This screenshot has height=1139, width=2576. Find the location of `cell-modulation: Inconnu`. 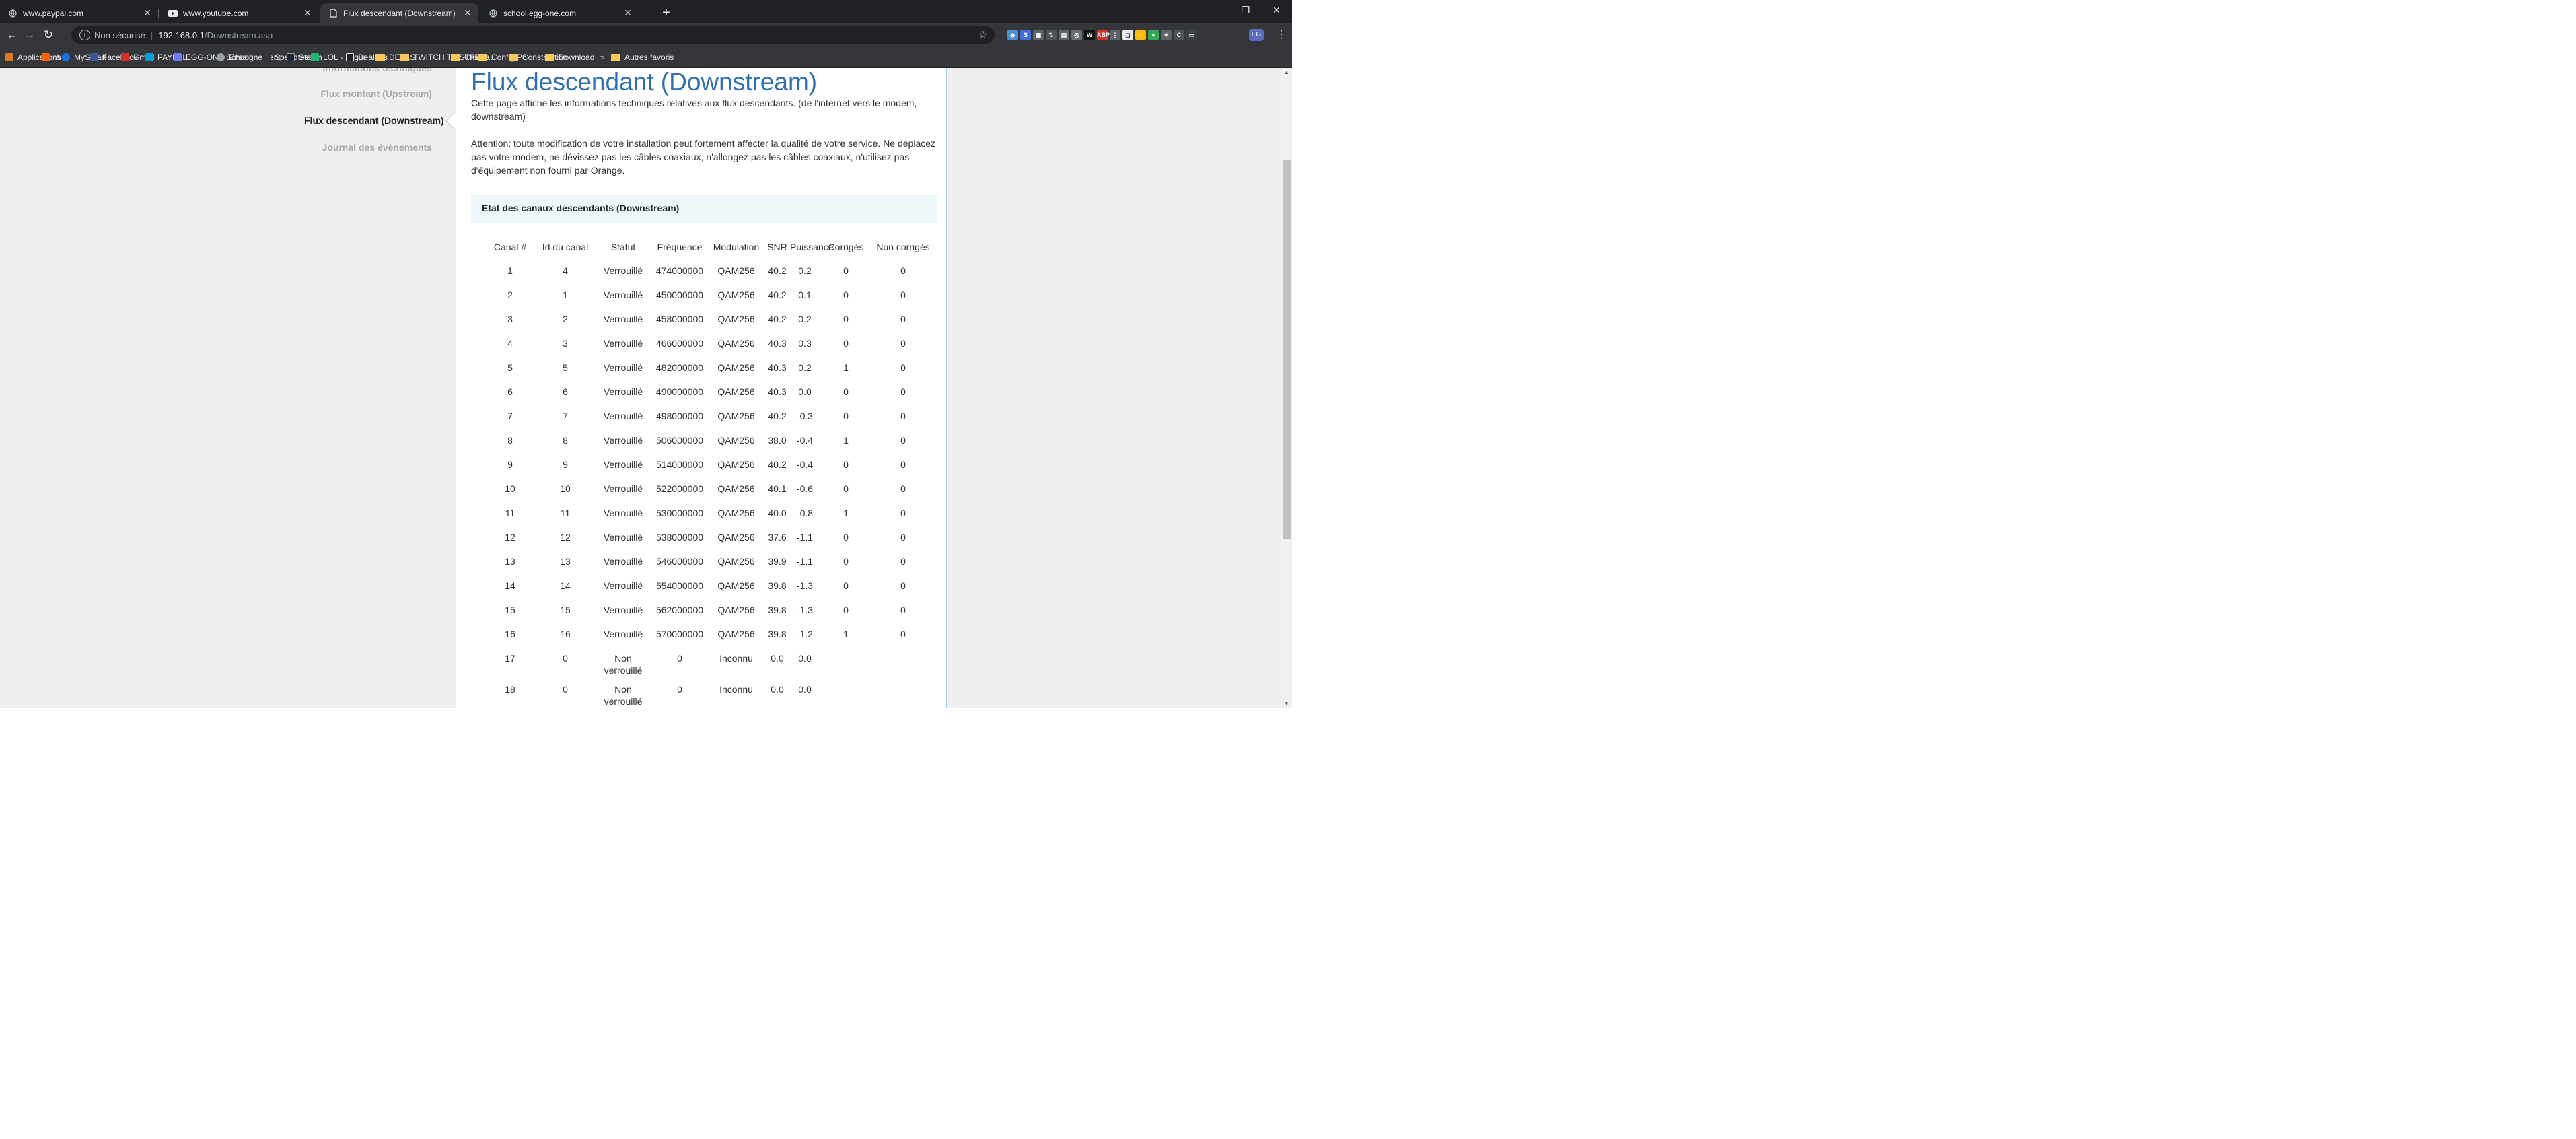

cell-modulation: Inconnu is located at coordinates (736, 658).